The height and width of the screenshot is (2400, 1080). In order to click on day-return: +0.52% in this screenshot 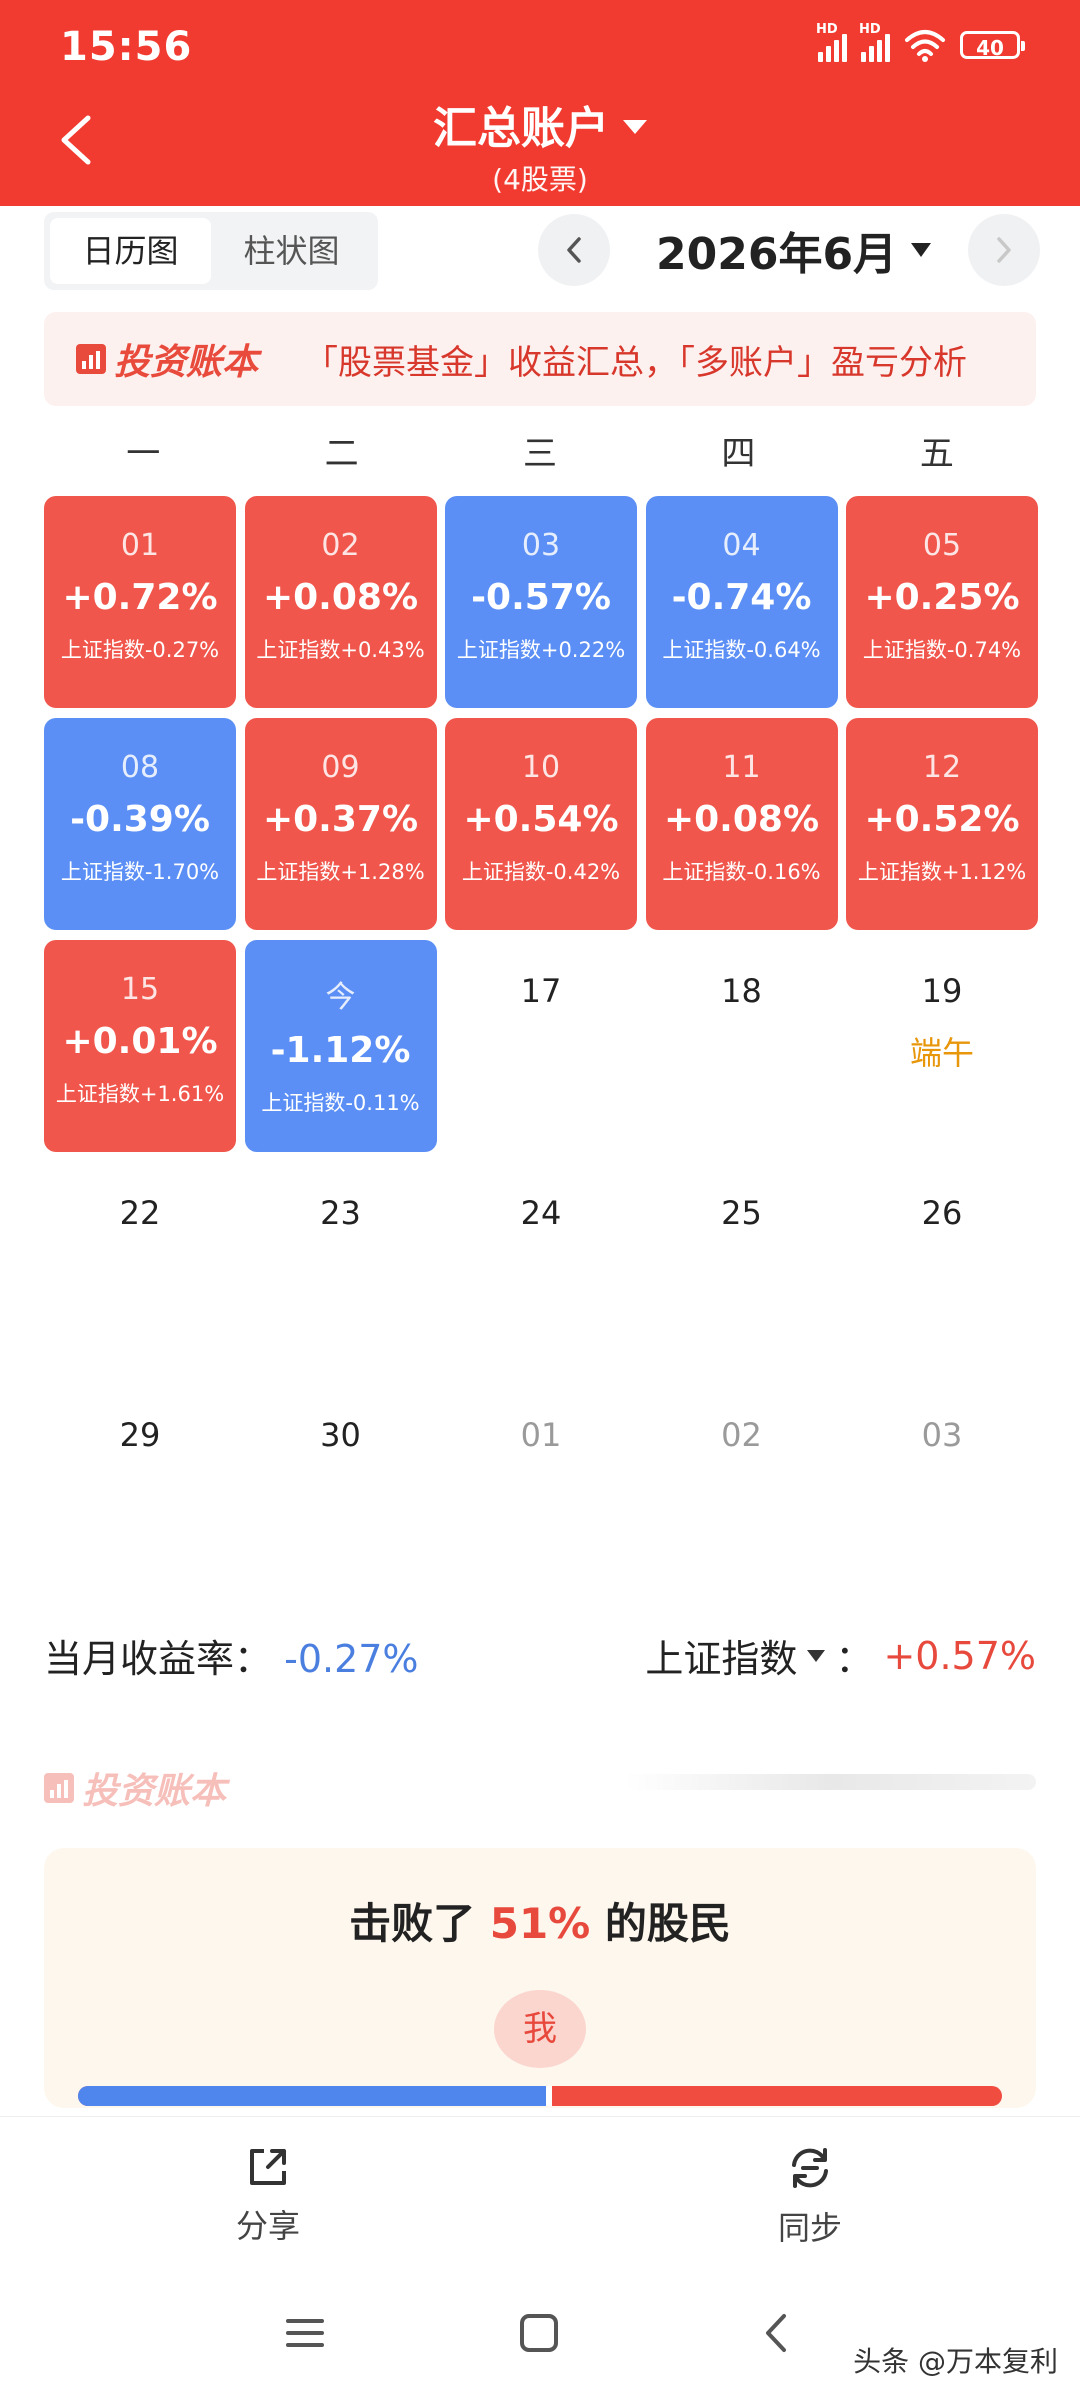, I will do `click(942, 819)`.